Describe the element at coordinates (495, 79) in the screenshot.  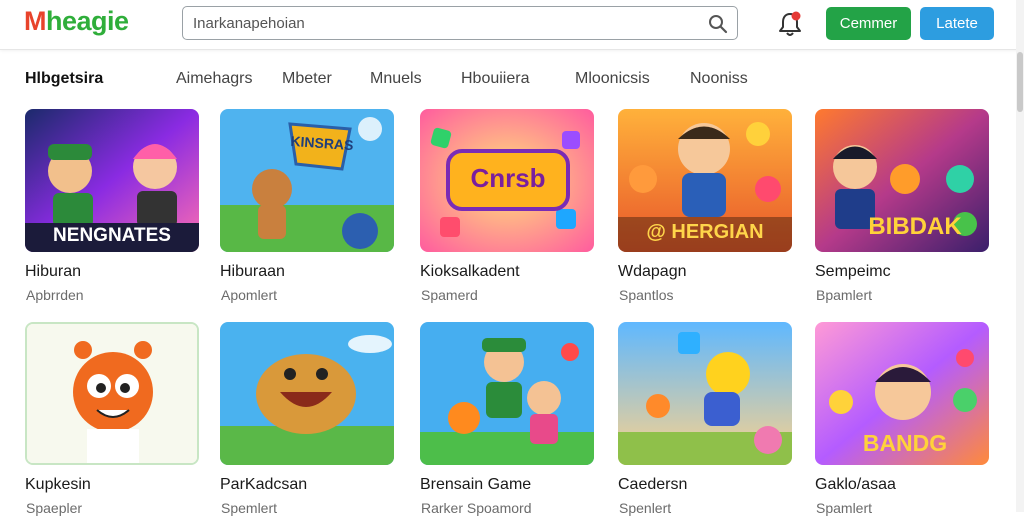
I see `tab-4: Hbouiiera` at that location.